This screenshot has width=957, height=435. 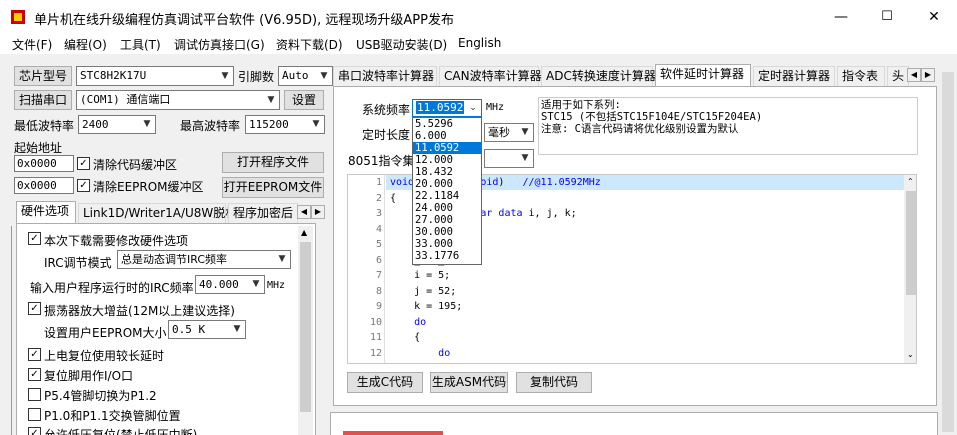 I want to click on freq-option: 24.000, so click(x=447, y=208).